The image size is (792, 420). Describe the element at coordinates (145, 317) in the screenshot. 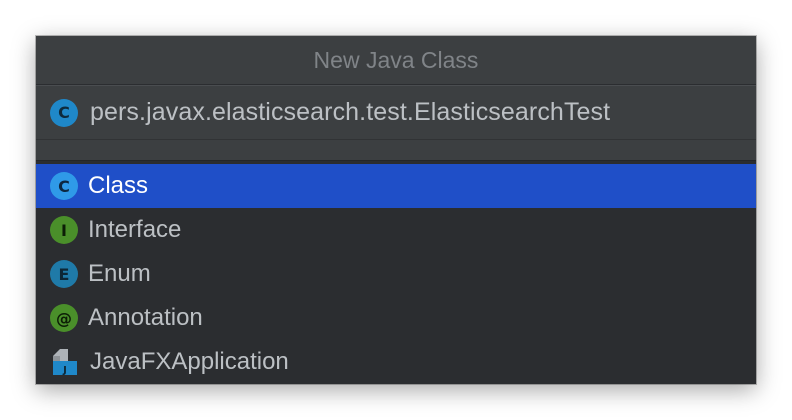

I see `kind-item-label: Annotation` at that location.